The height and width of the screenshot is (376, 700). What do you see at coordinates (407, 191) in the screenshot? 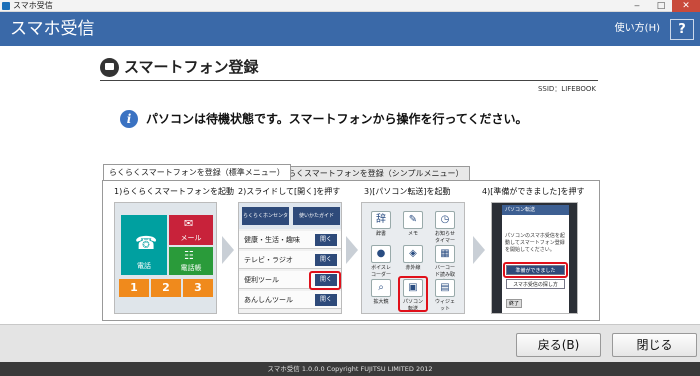
I see `step-3-label: 3)[パソコン転送]を起動` at bounding box center [407, 191].